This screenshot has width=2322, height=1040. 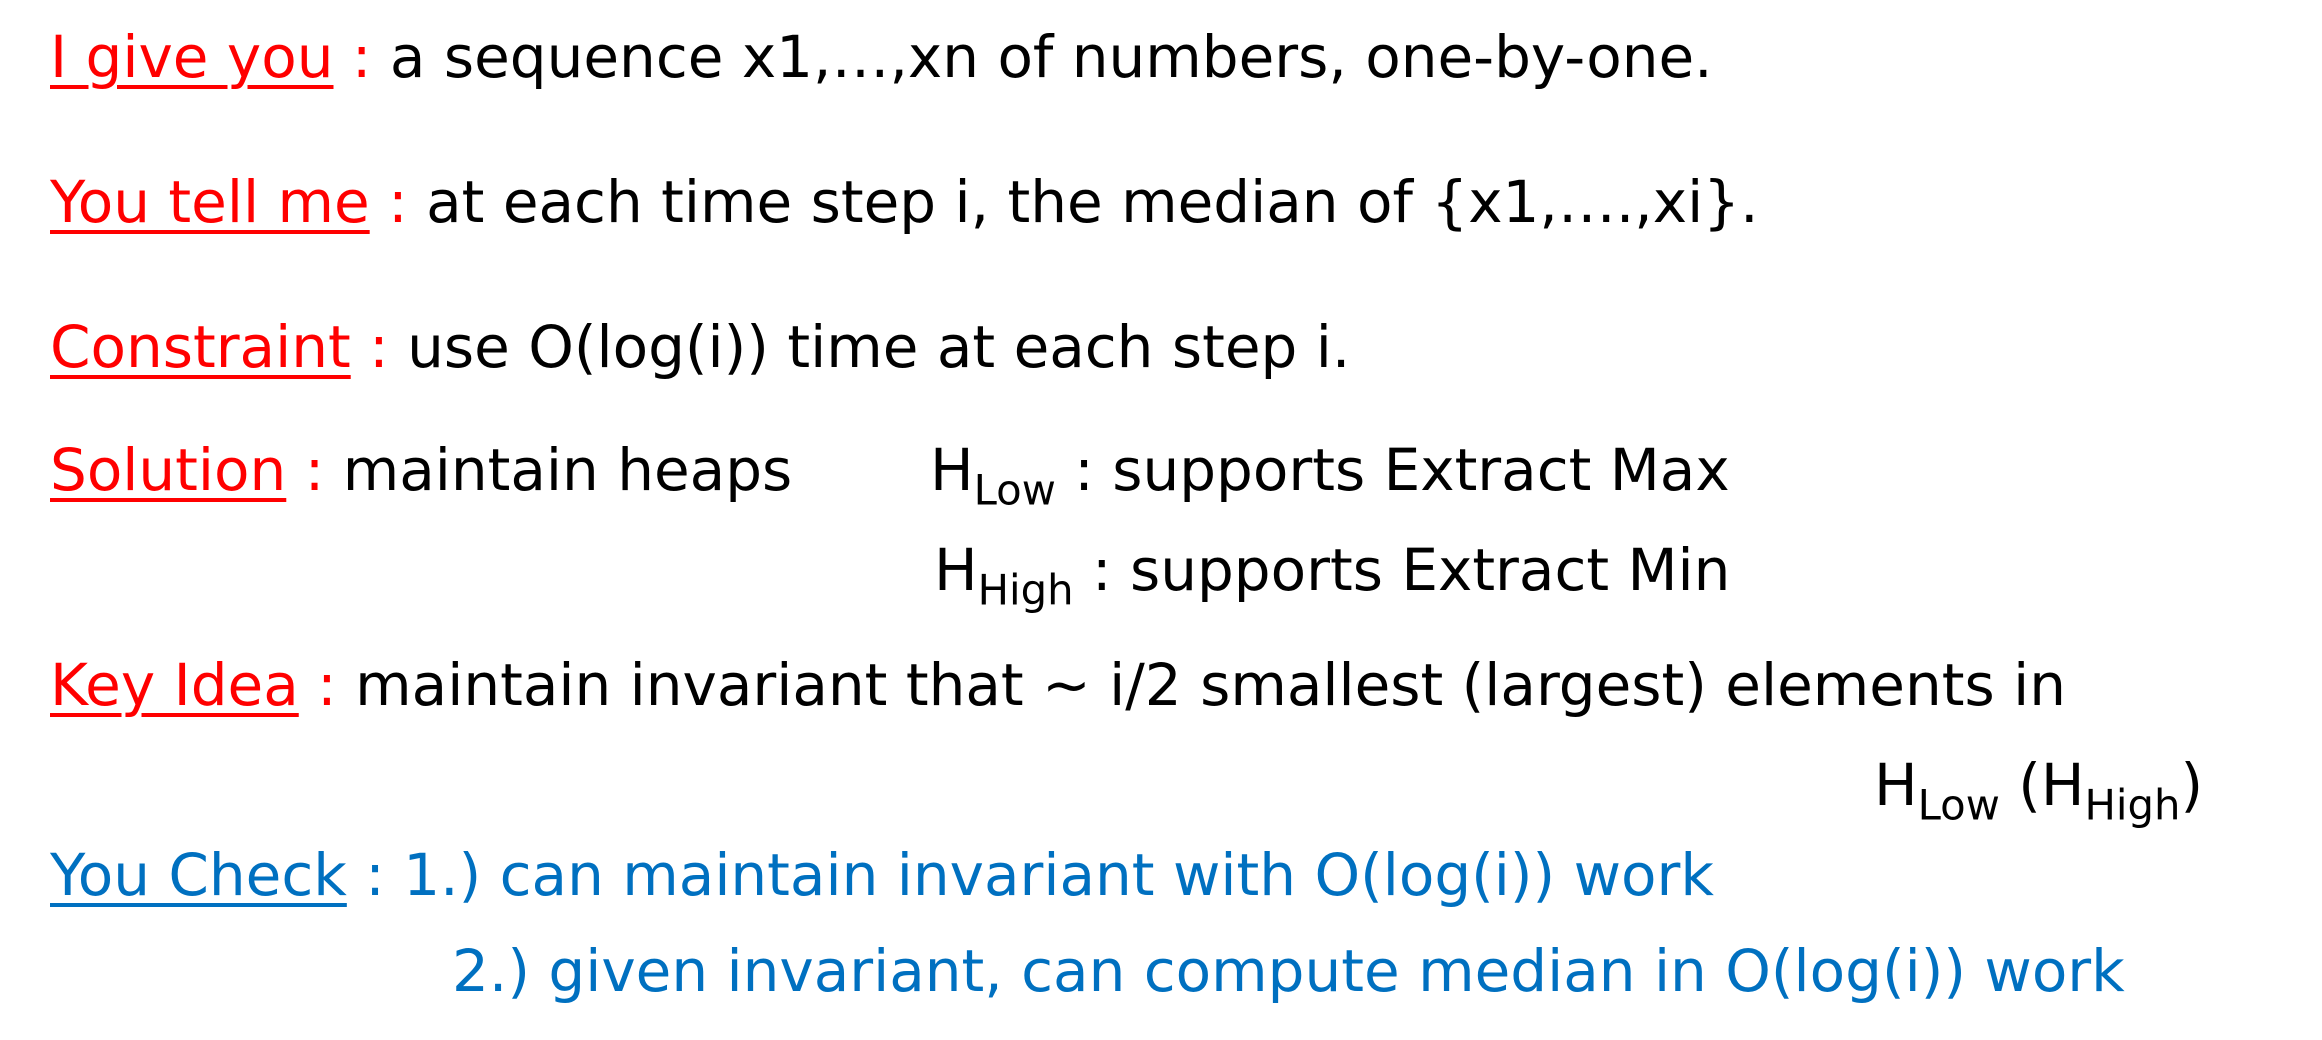 What do you see at coordinates (558, 470) in the screenshot?
I see `text-solution: maintain heaps` at bounding box center [558, 470].